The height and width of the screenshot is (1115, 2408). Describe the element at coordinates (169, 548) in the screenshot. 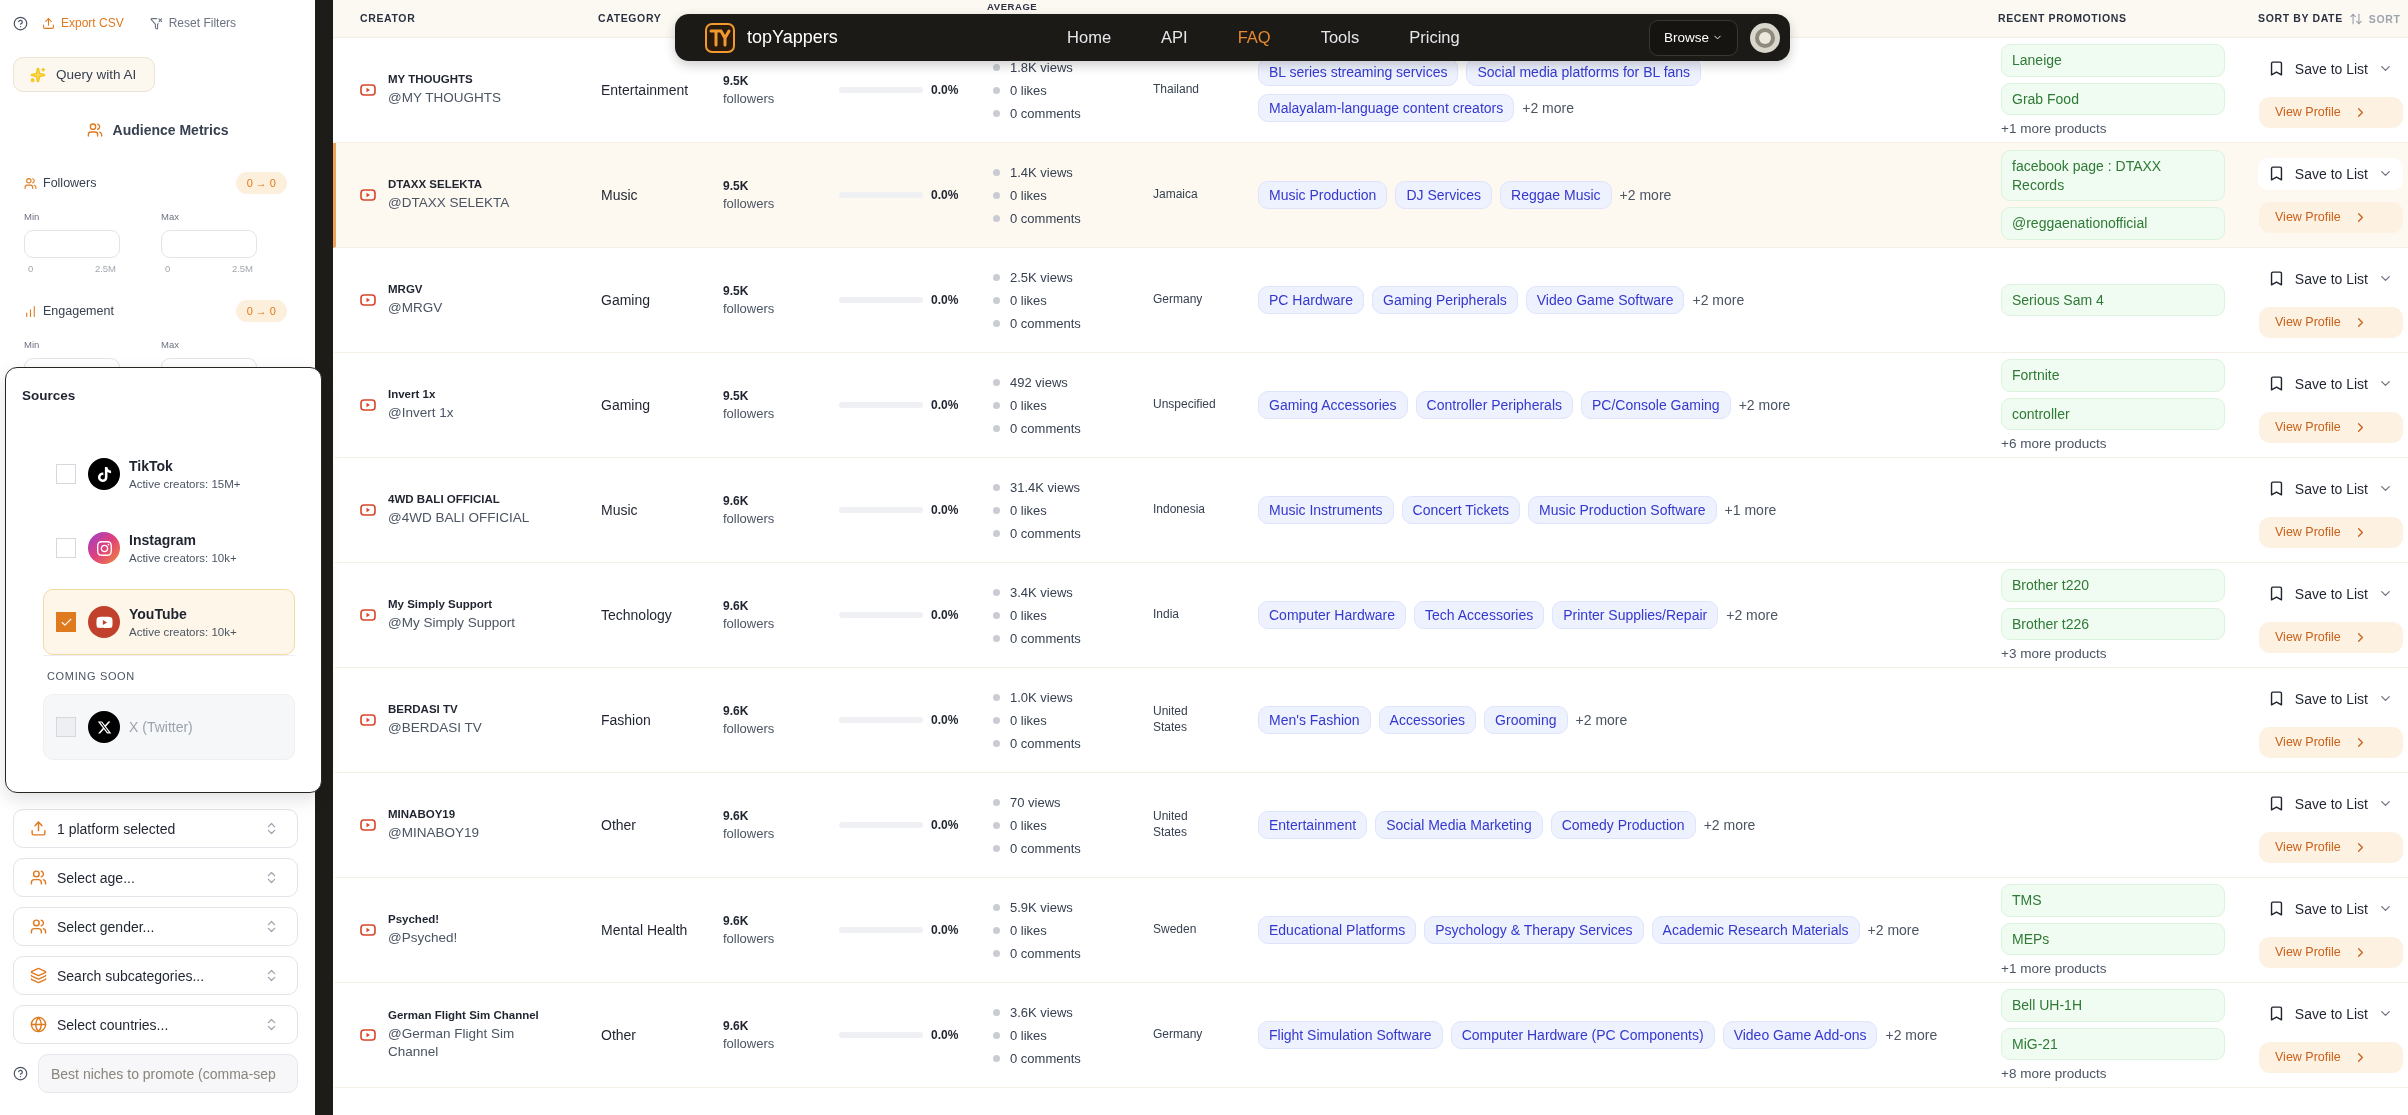

I see `source-option: Instagram Active creators: 10k+` at that location.